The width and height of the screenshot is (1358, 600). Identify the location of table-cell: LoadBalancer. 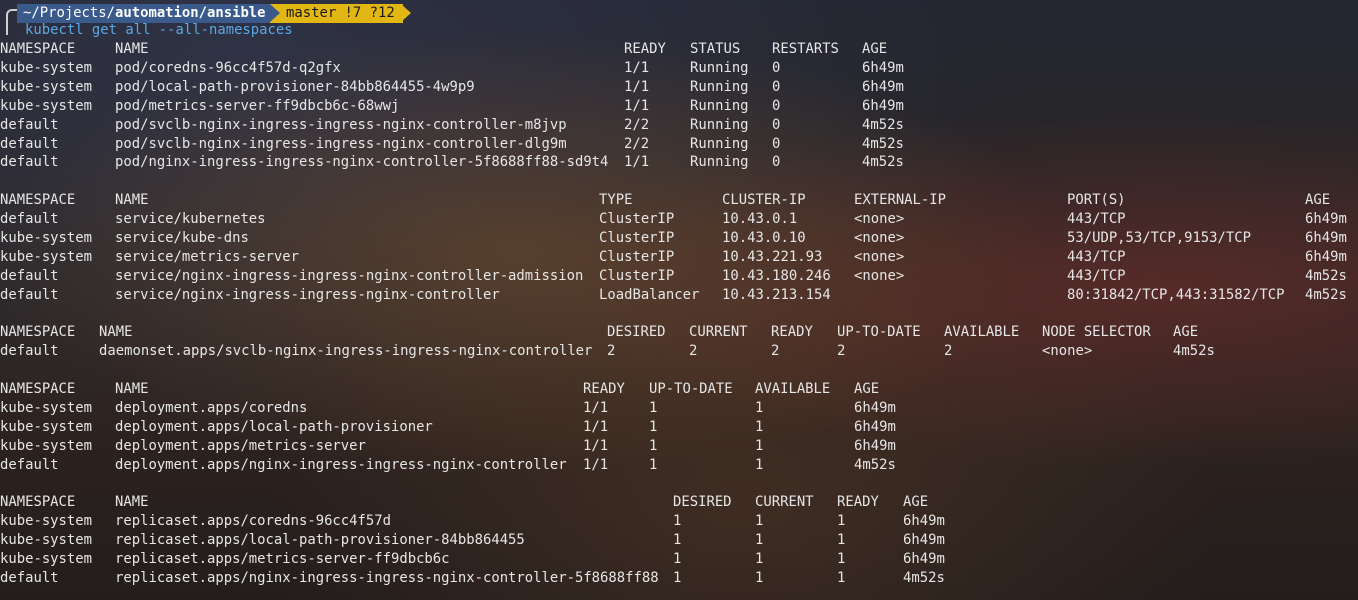
(649, 294).